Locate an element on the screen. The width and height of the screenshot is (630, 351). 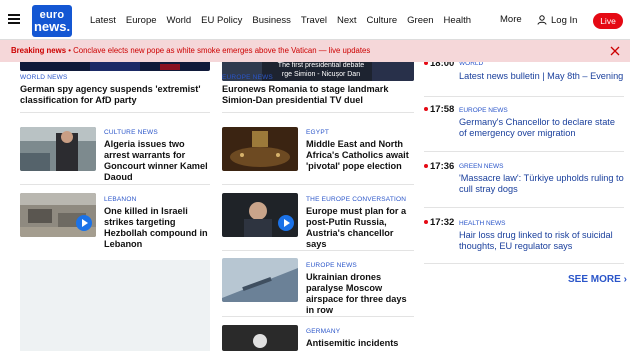
see-more-link: SEE MORE › is located at coordinates (597, 279).